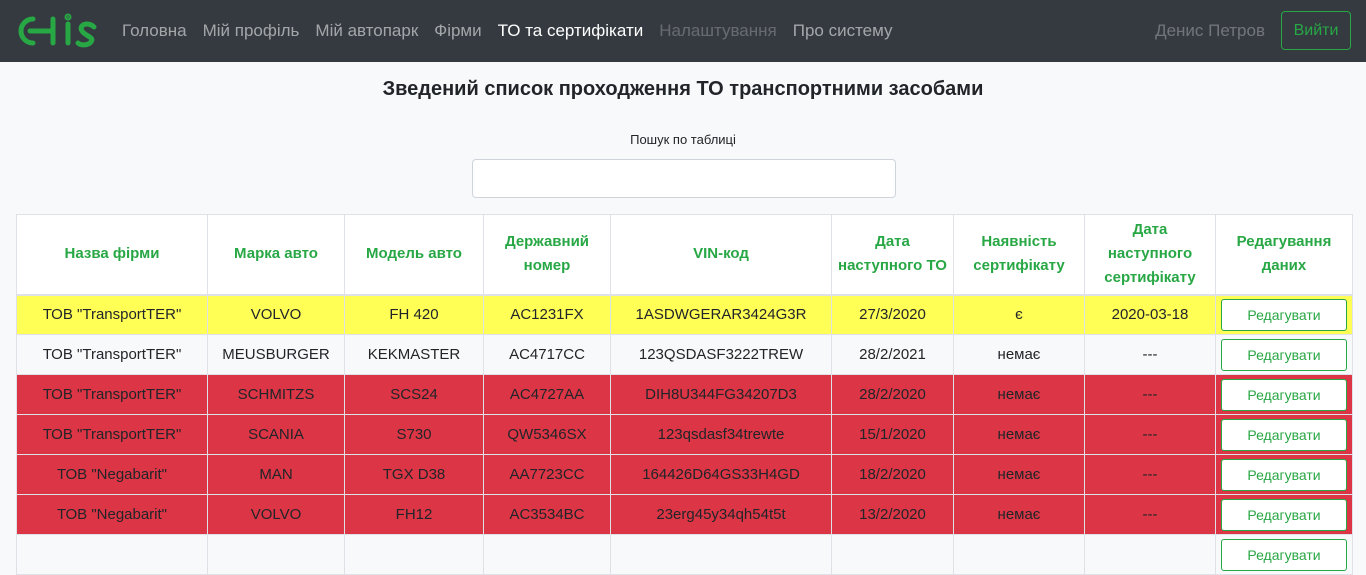  I want to click on column-header: Модель авто, so click(414, 255).